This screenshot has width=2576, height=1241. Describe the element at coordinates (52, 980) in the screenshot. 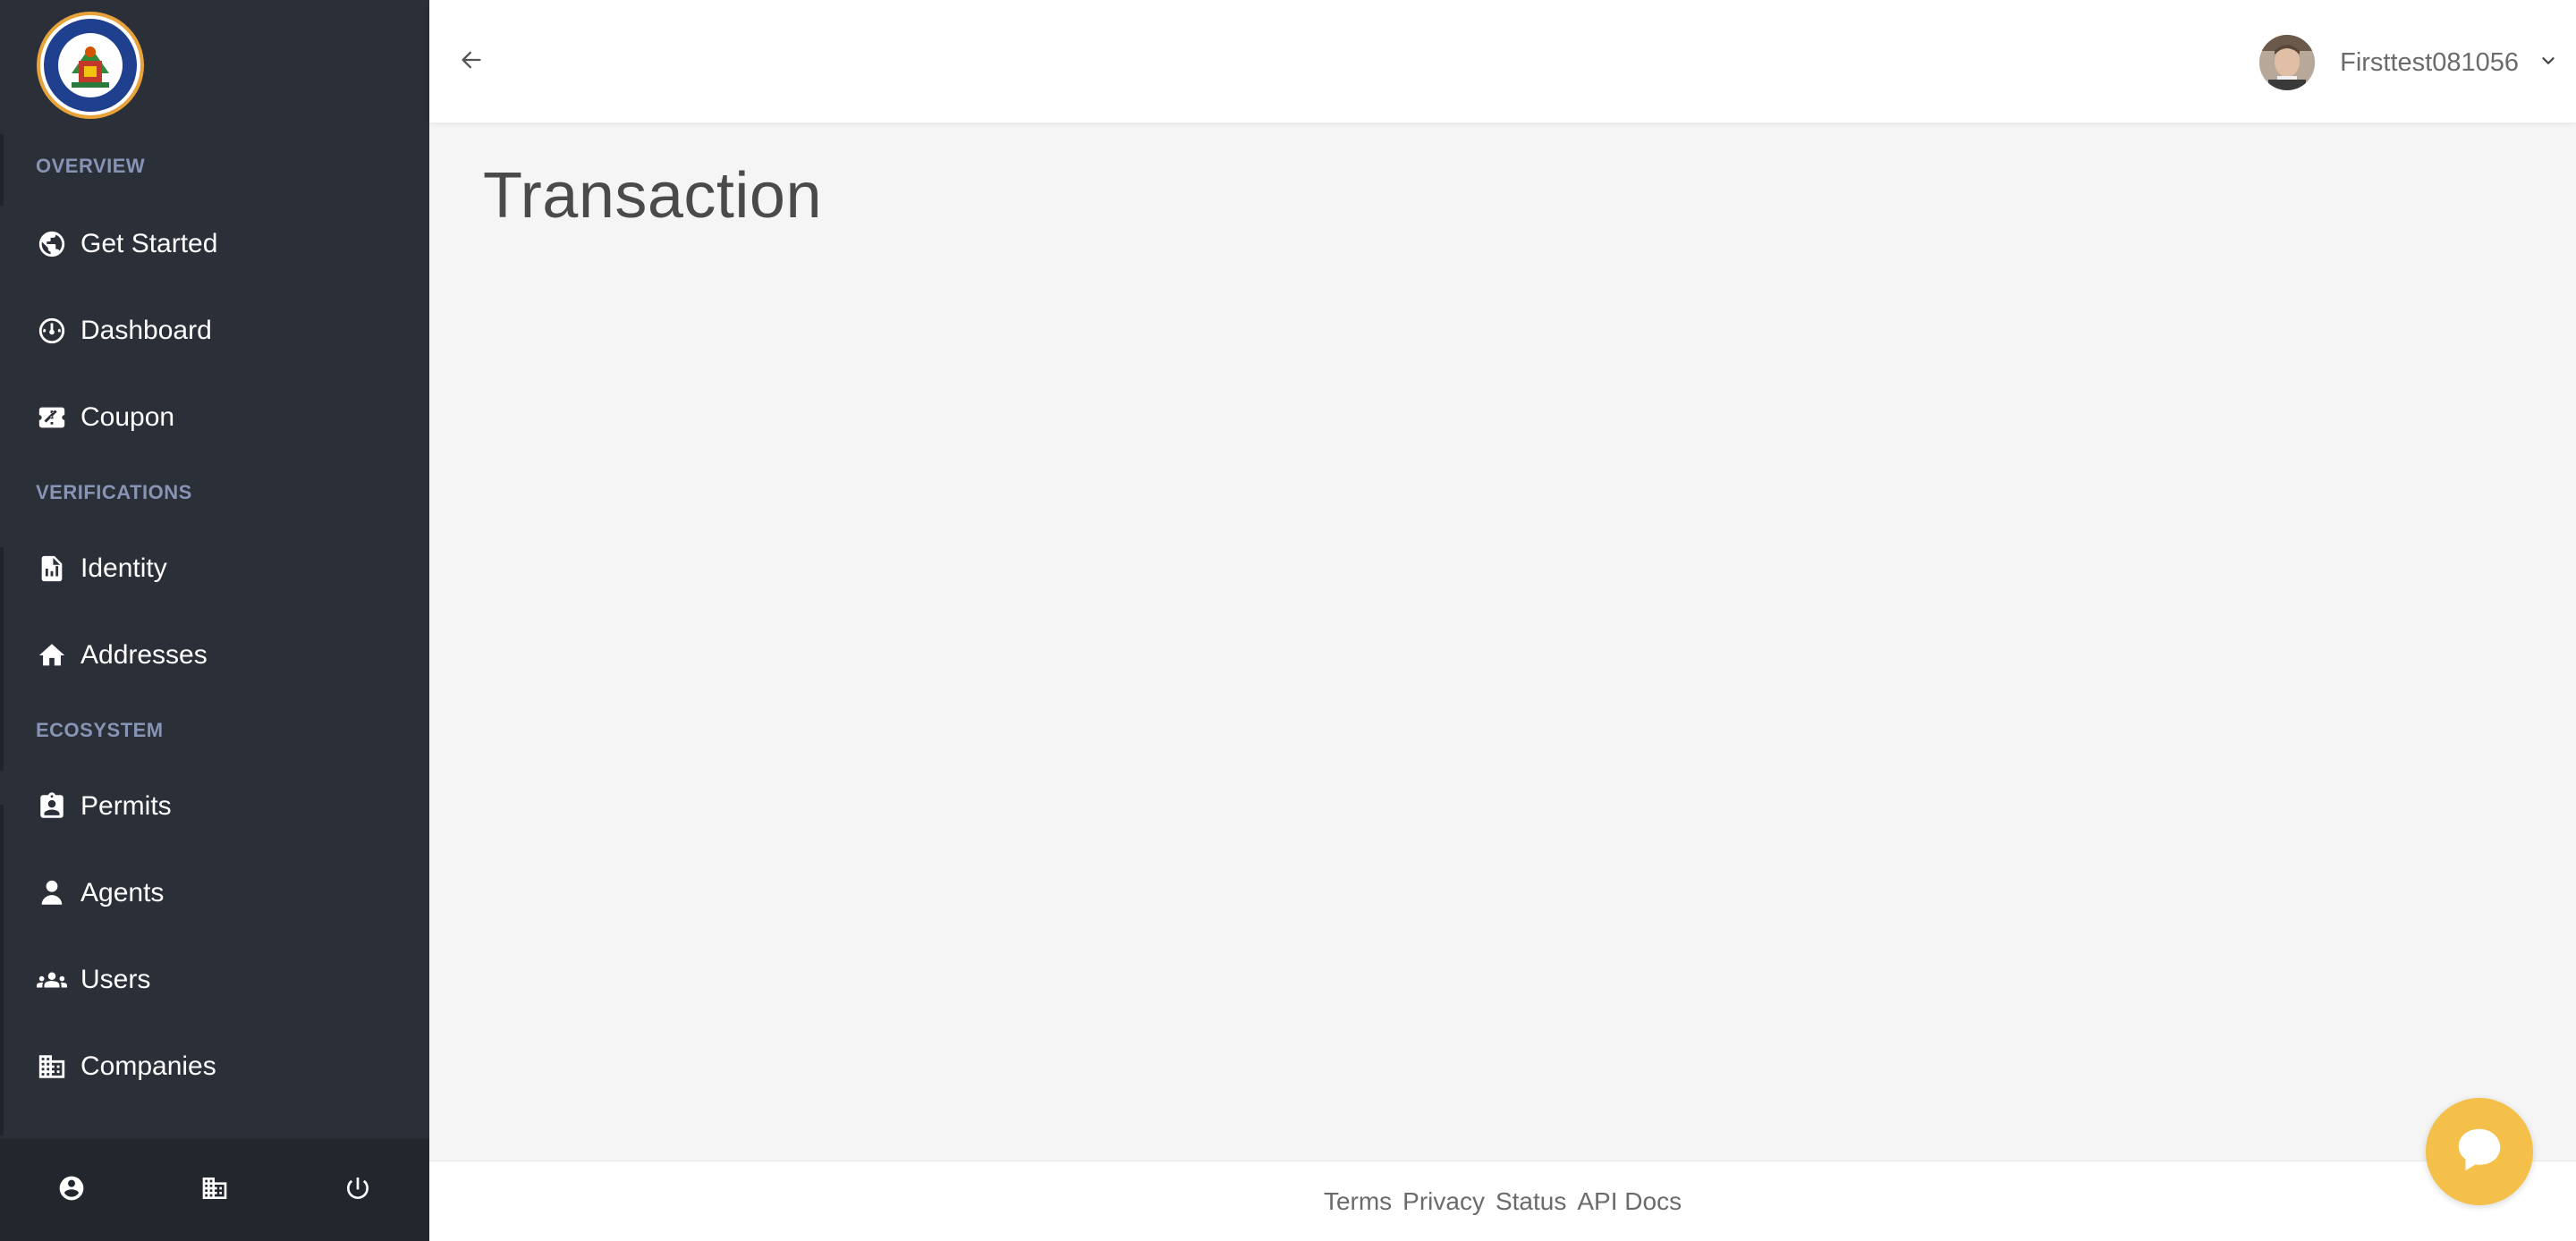

I see `users-icon` at that location.